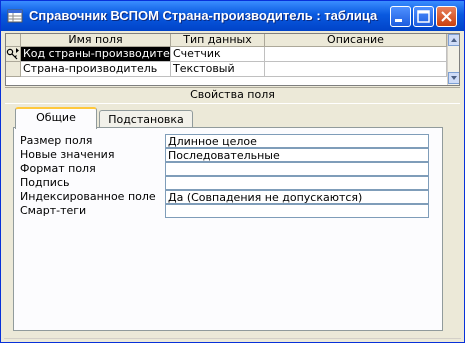 This screenshot has width=465, height=343. Describe the element at coordinates (45, 182) in the screenshot. I see `property-label: Подпись` at that location.